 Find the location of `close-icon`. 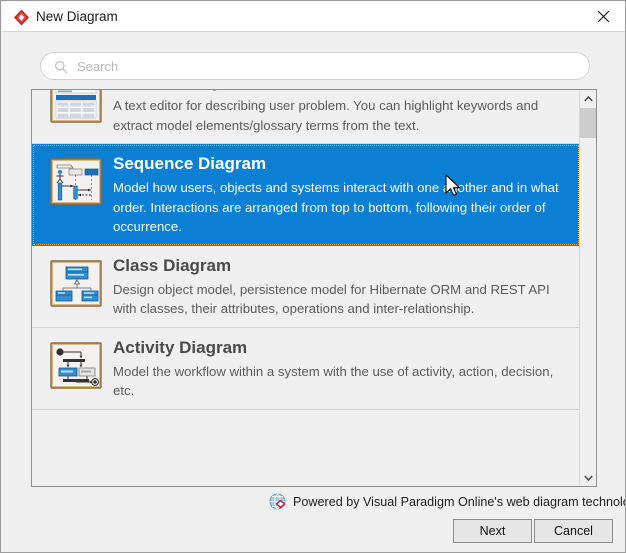

close-icon is located at coordinates (603, 16).